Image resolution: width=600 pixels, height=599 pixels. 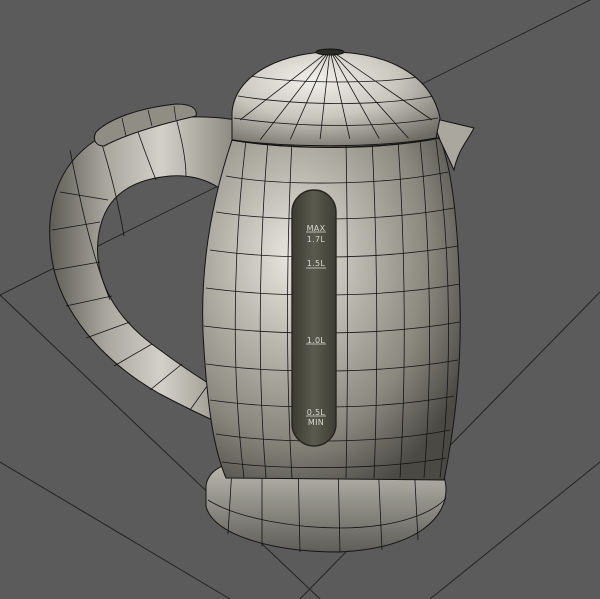 I want to click on gauge-mark-1-0: 1.0L, so click(x=316, y=340).